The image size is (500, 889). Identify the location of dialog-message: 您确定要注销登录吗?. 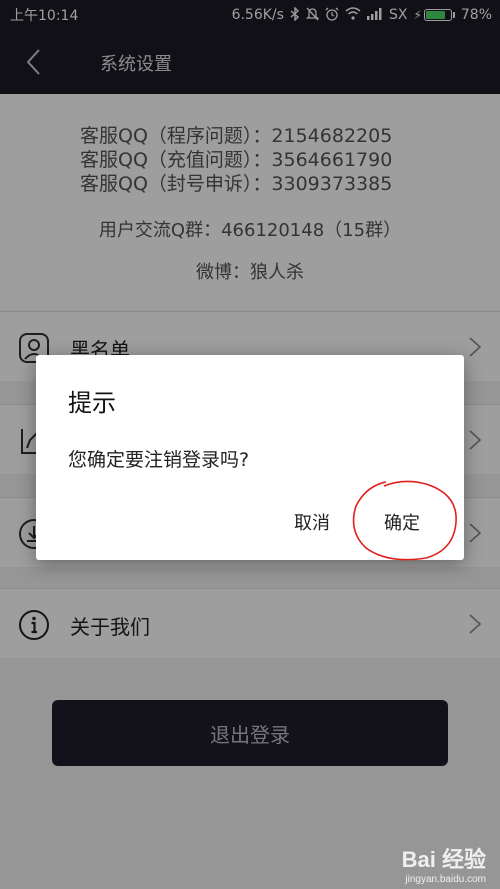
(159, 460).